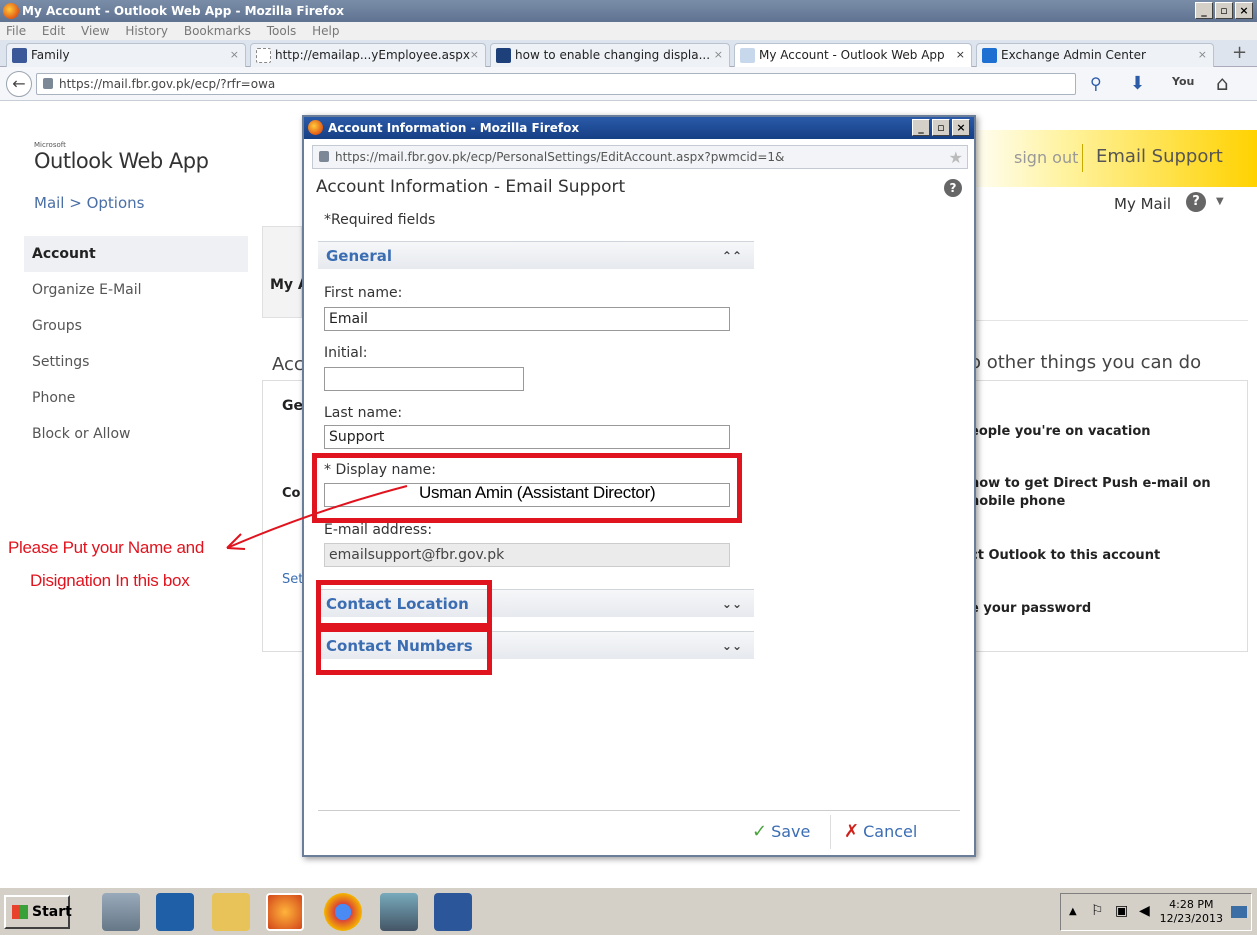 The height and width of the screenshot is (935, 1257). I want to click on chrome-icon, so click(343, 912).